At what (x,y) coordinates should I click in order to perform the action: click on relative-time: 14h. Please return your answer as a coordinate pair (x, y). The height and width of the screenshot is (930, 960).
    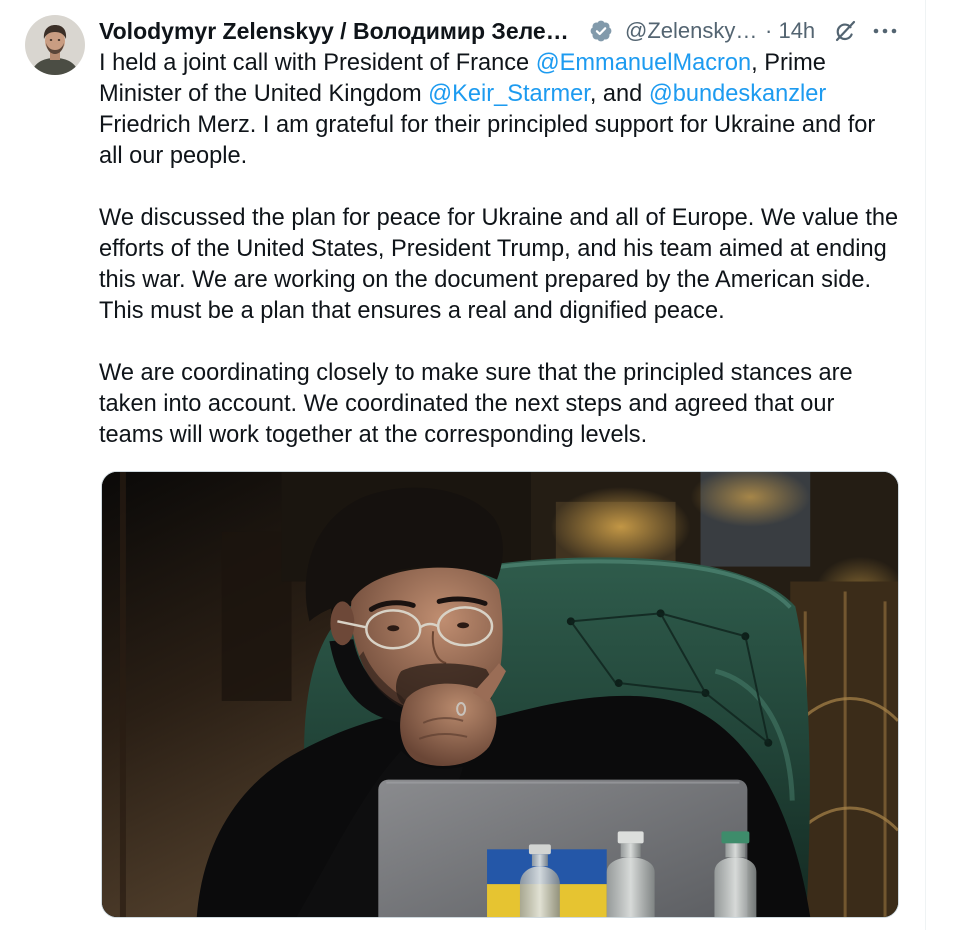
    Looking at the image, I should click on (796, 30).